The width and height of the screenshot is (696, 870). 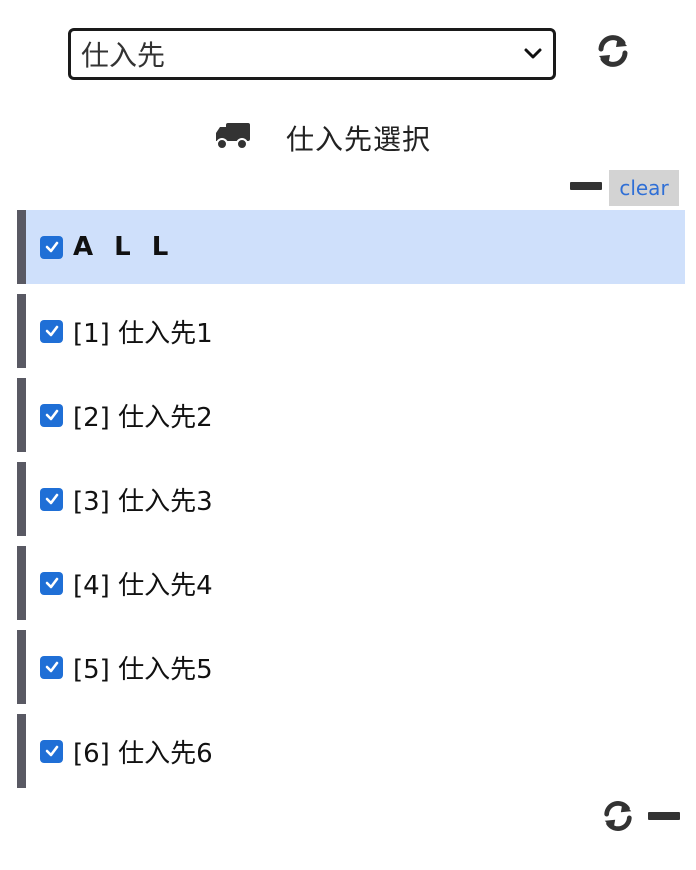 I want to click on list-item-label: [1] 仕入先1, so click(x=143, y=333).